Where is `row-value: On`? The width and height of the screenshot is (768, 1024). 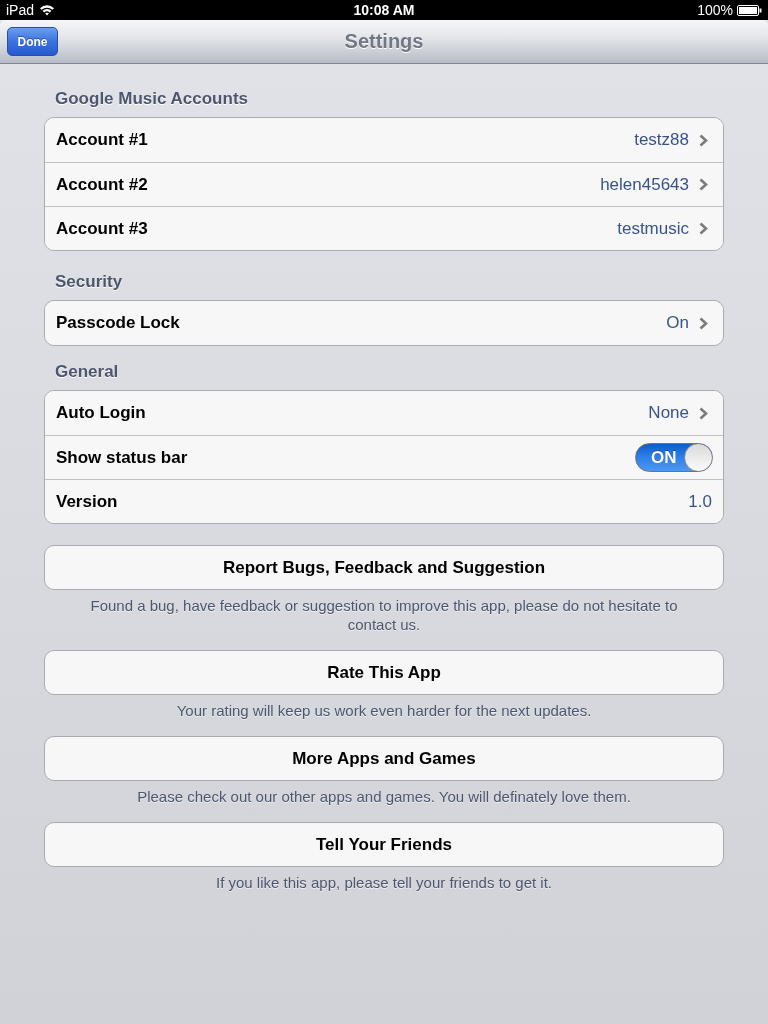 row-value: On is located at coordinates (677, 323).